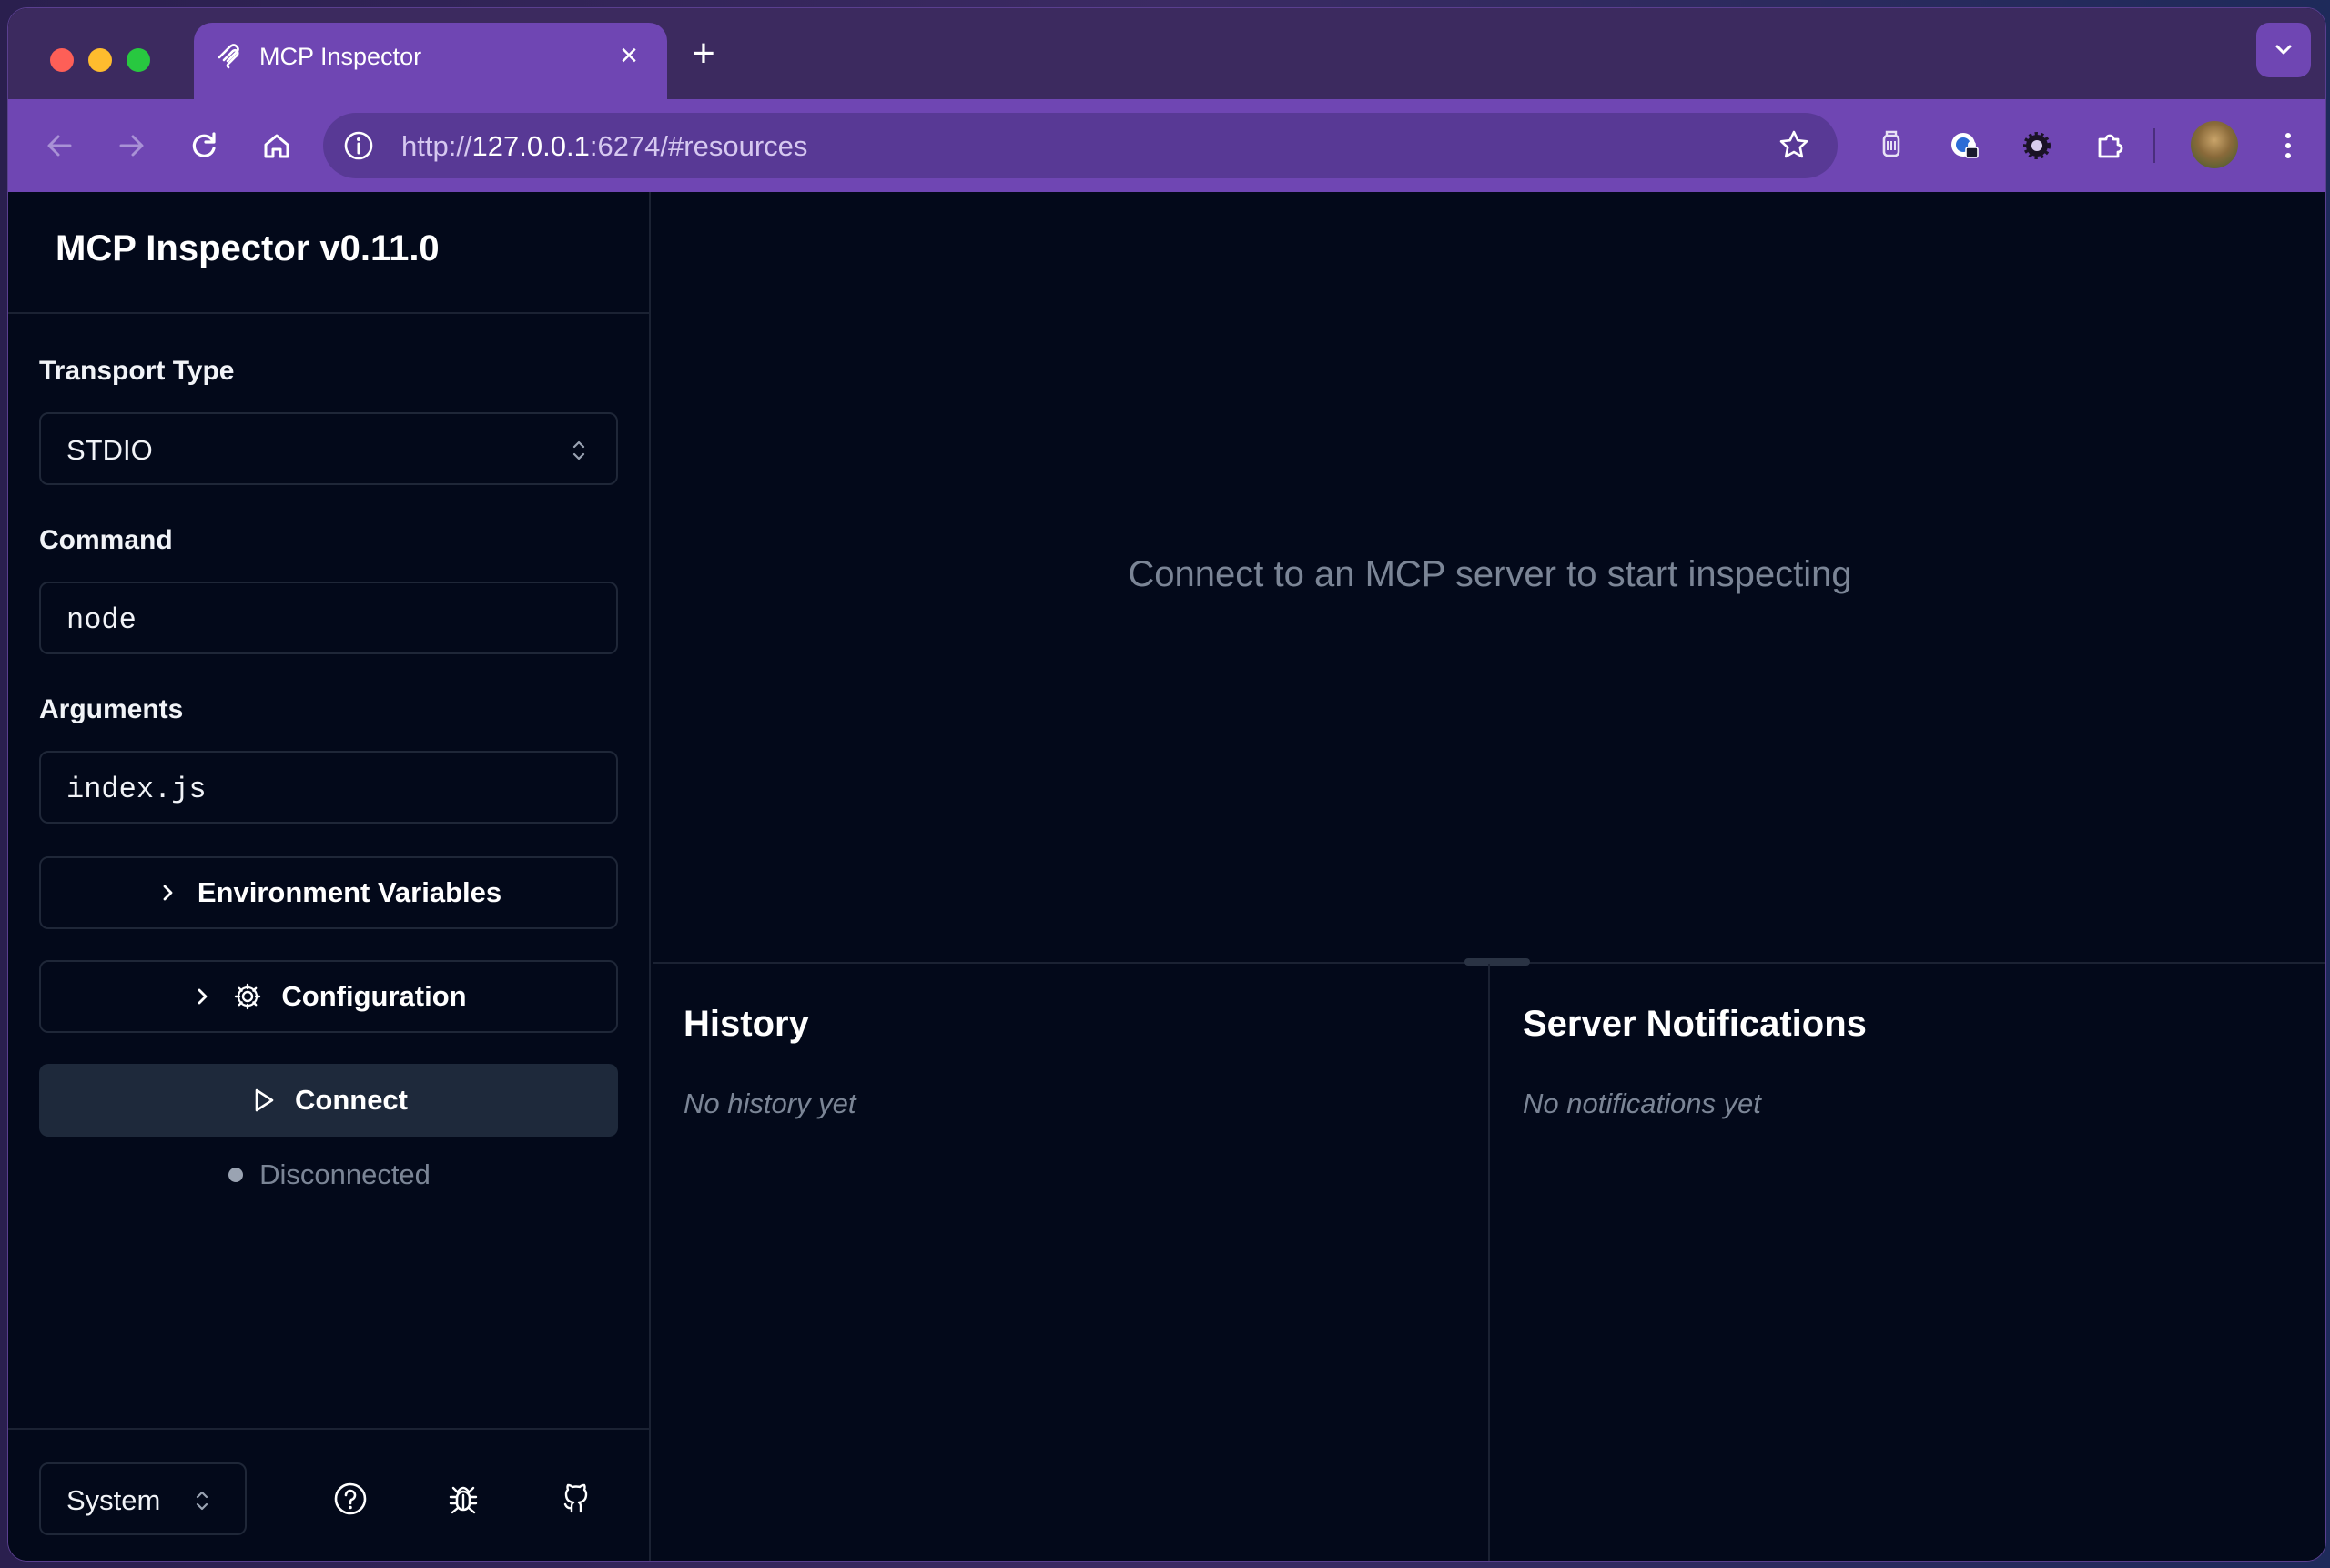 The height and width of the screenshot is (1568, 2330). What do you see at coordinates (248, 248) in the screenshot?
I see `app-title: MCP Inspector v0.11.0` at bounding box center [248, 248].